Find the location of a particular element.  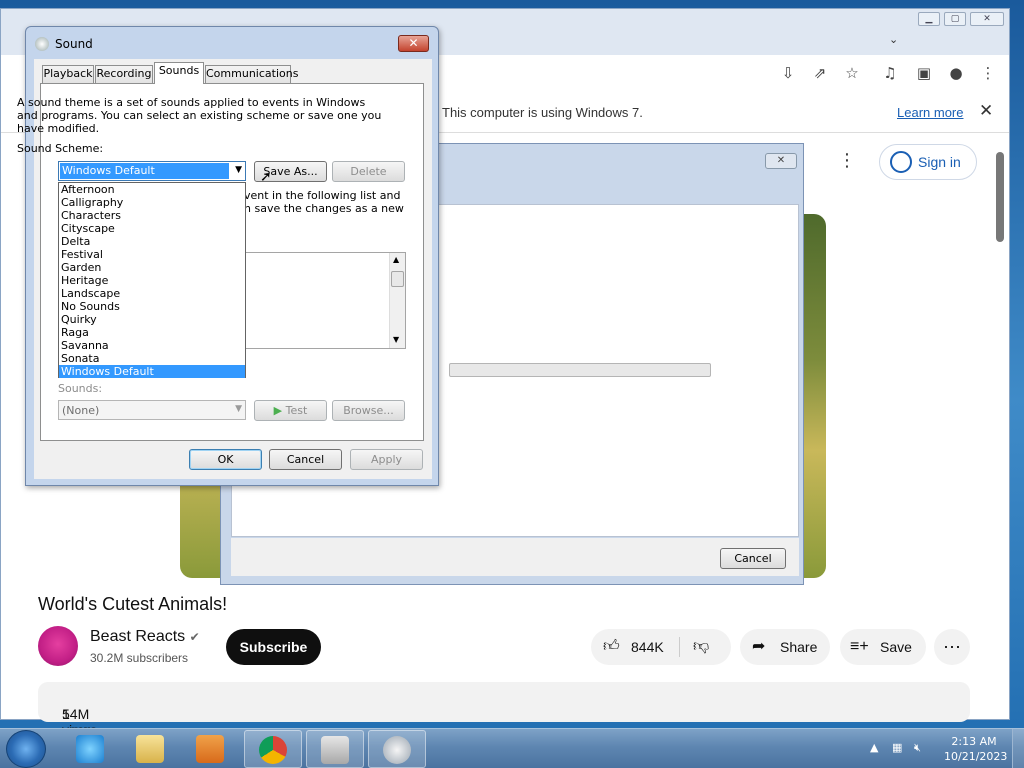

speaker-icon is located at coordinates (42, 44).